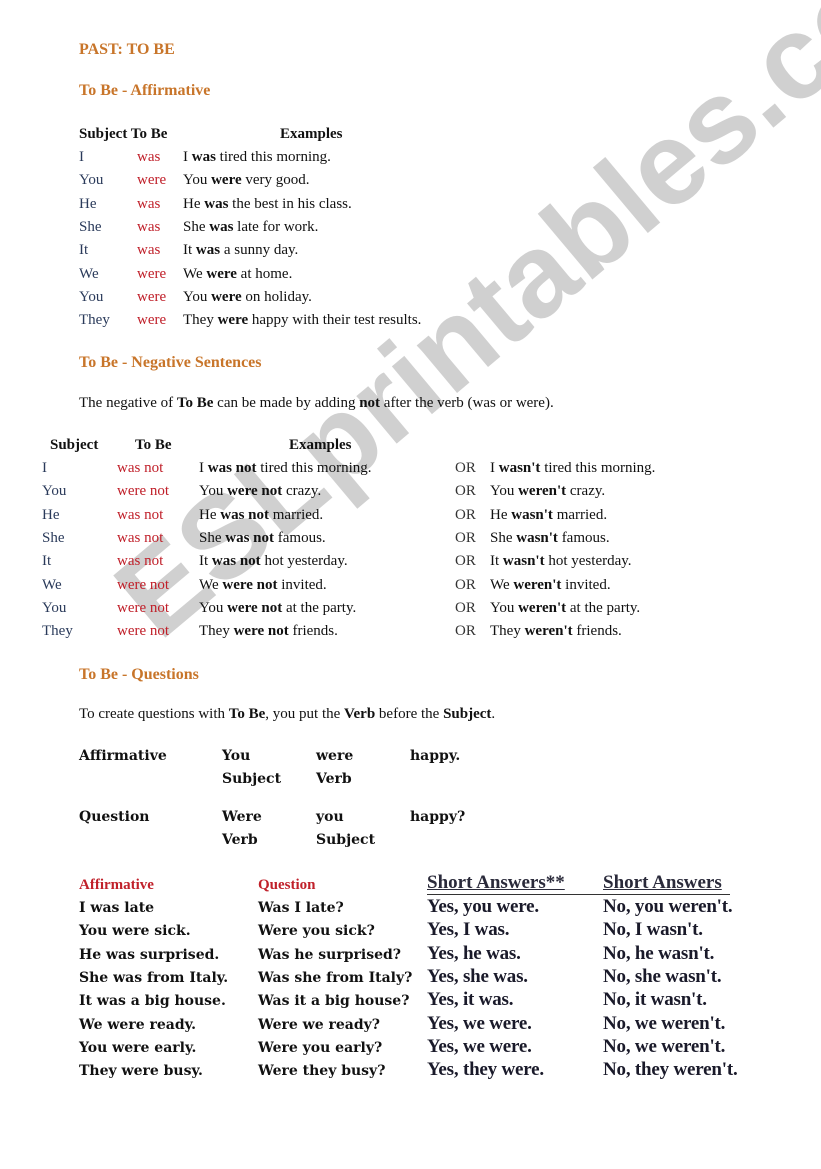 The height and width of the screenshot is (1169, 821). I want to click on example-text: late for work., so click(276, 227).